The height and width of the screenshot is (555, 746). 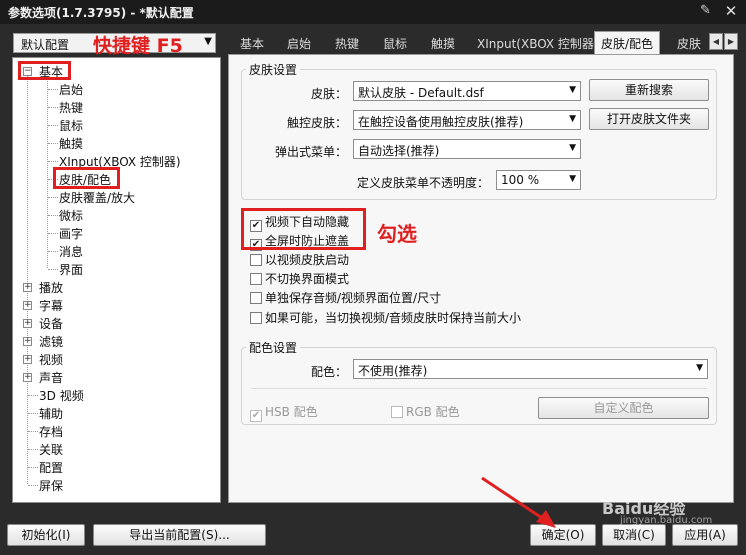 I want to click on checkbox-keep-size: 如果可能，当切换视频/音频皮肤时保持当前大小, so click(x=385, y=317).